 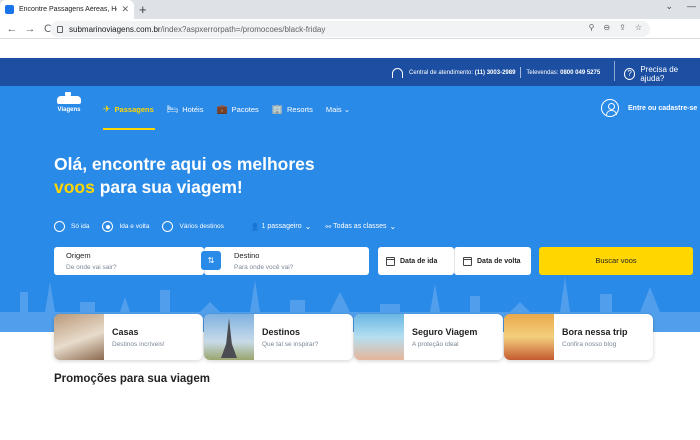 What do you see at coordinates (277, 108) in the screenshot?
I see `building-icon: 🏢` at bounding box center [277, 108].